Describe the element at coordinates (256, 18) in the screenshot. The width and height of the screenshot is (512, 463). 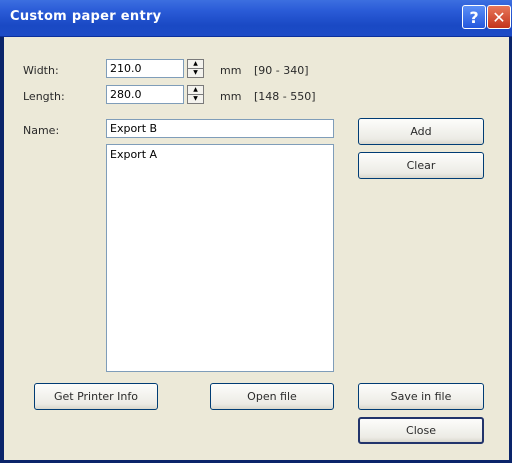
I see `title-bar: Custom paper entry ? ✕` at that location.